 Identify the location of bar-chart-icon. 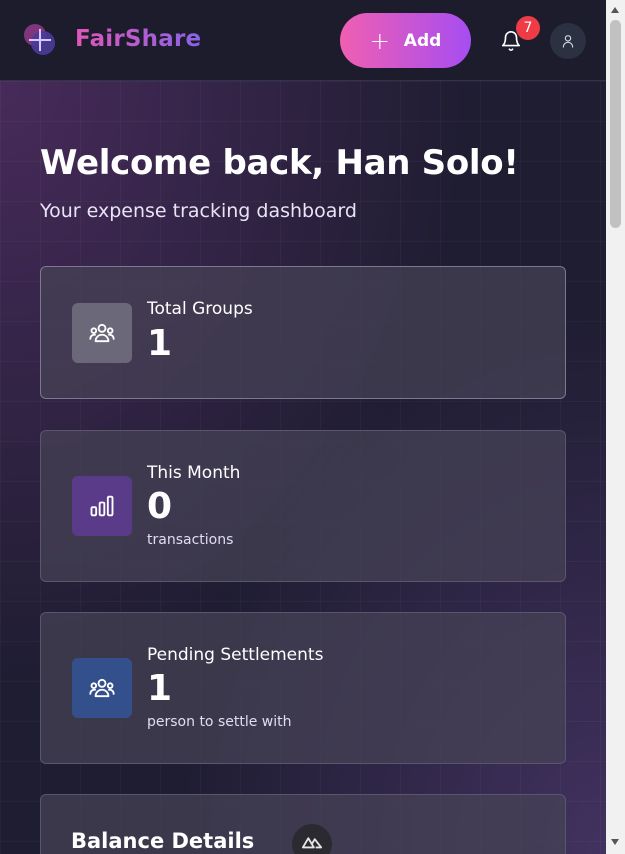
(102, 506).